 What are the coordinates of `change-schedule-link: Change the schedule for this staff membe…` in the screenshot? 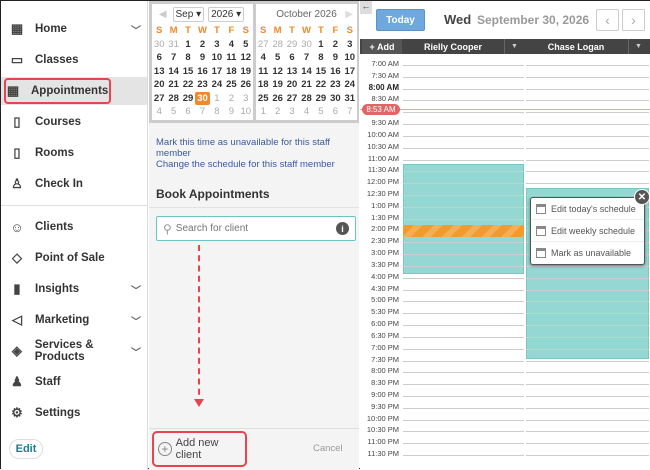 It's located at (245, 164).